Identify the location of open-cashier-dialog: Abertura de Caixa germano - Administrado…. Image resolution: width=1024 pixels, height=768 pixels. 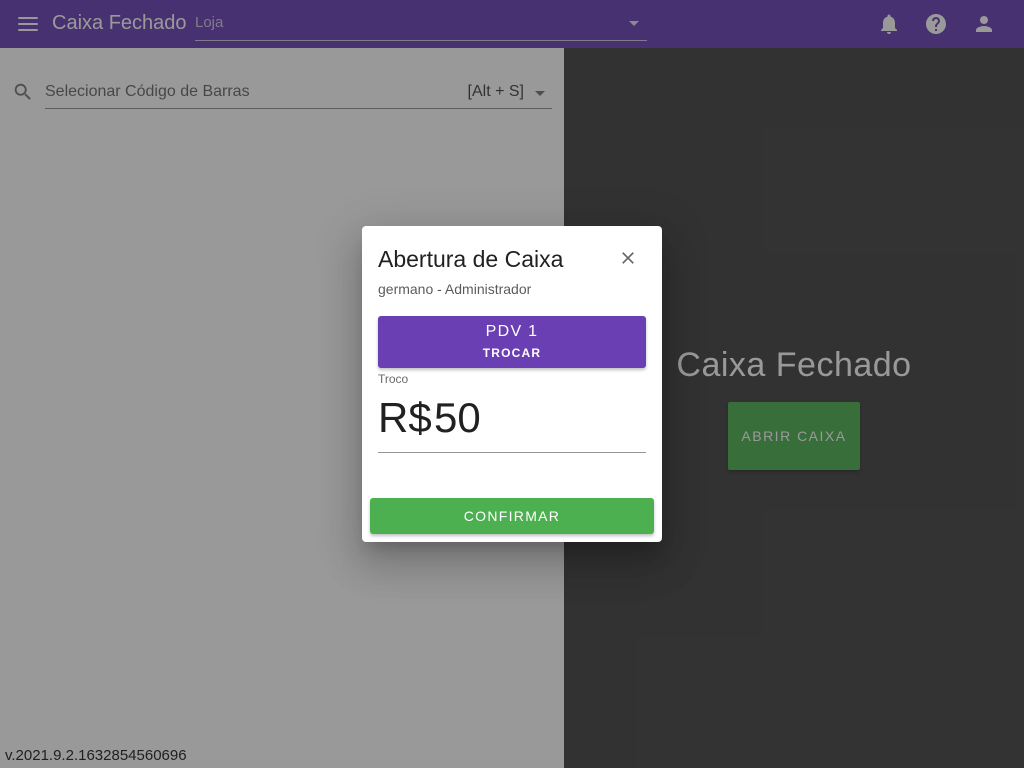
(512, 384).